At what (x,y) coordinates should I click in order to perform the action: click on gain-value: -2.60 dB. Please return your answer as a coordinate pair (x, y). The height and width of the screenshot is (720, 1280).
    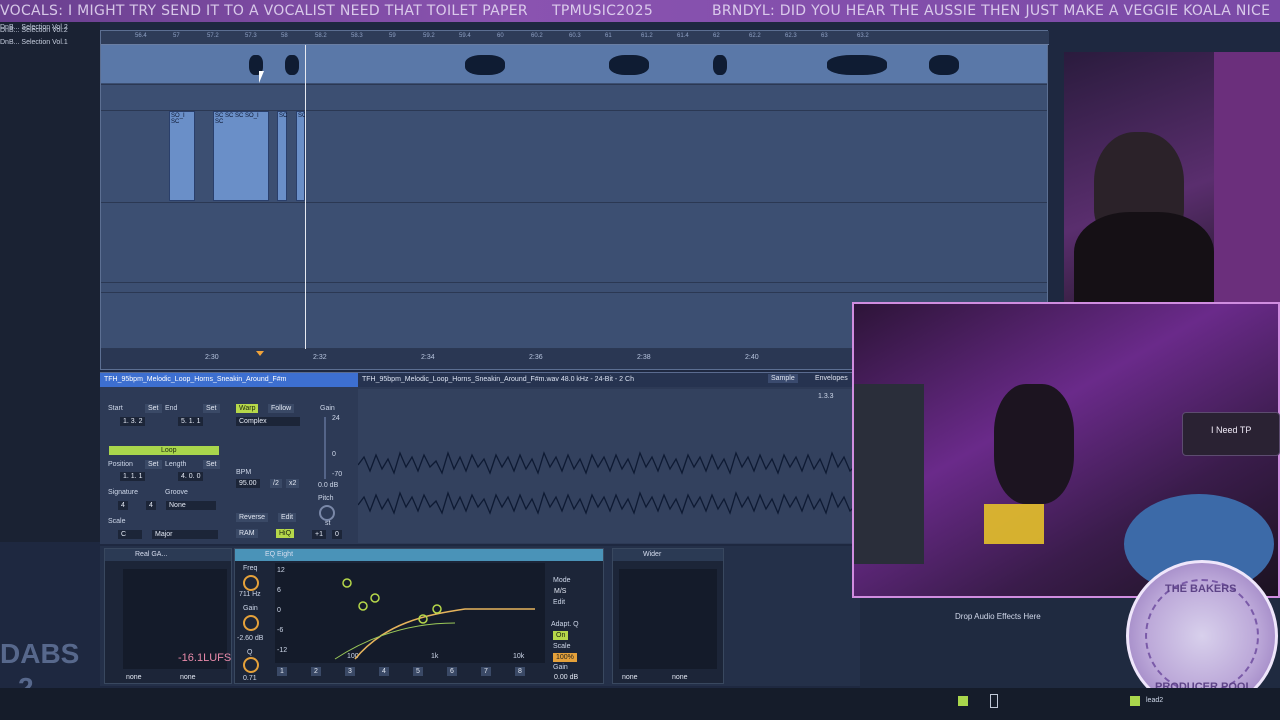
    Looking at the image, I should click on (250, 638).